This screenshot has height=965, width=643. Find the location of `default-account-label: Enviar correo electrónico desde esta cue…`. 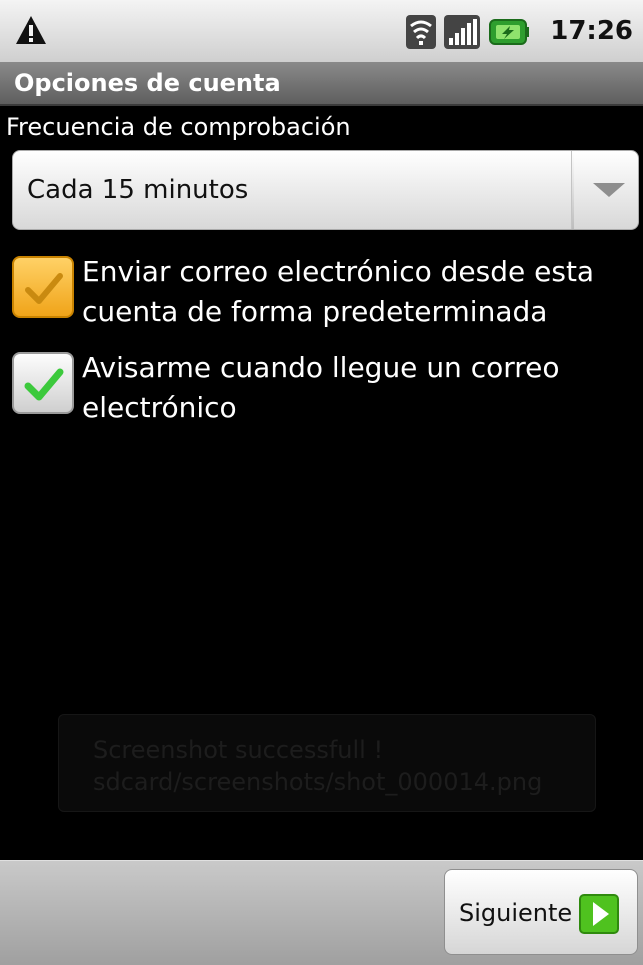

default-account-label: Enviar correo electrónico desde esta cue… is located at coordinates (338, 292).